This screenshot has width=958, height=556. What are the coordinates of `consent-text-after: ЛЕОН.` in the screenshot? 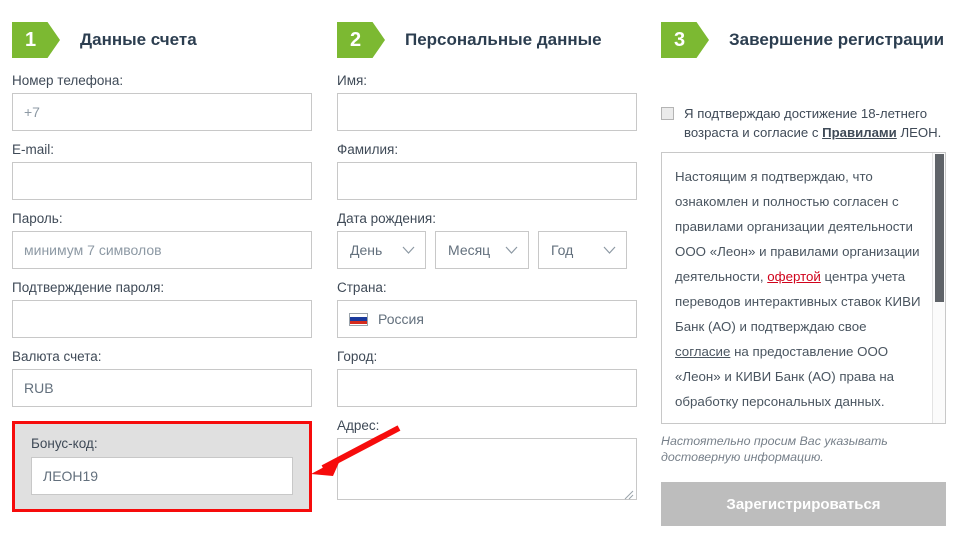 It's located at (919, 132).